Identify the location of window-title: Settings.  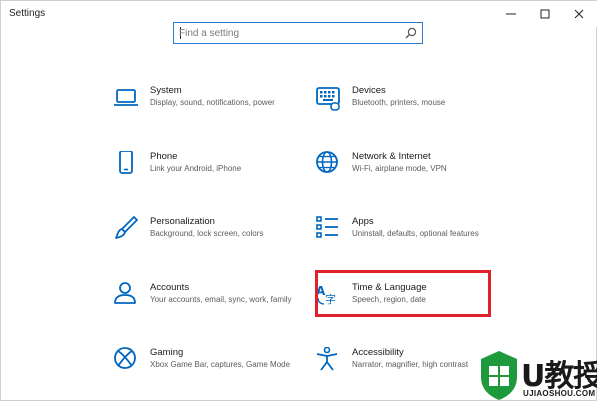
(27, 13).